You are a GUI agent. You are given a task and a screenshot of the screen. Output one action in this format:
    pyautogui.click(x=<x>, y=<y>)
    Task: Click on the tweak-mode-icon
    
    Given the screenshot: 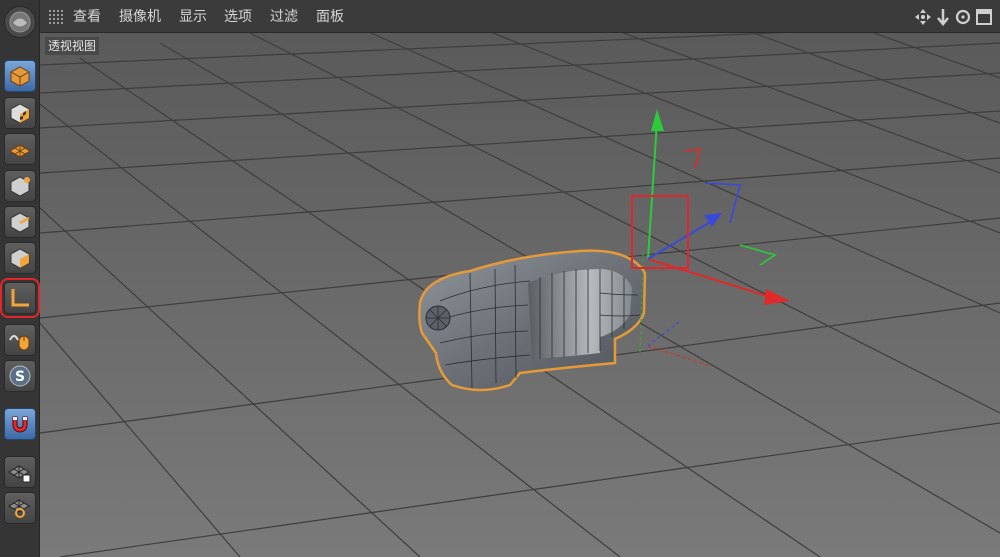 What is the action you would take?
    pyautogui.click(x=20, y=340)
    